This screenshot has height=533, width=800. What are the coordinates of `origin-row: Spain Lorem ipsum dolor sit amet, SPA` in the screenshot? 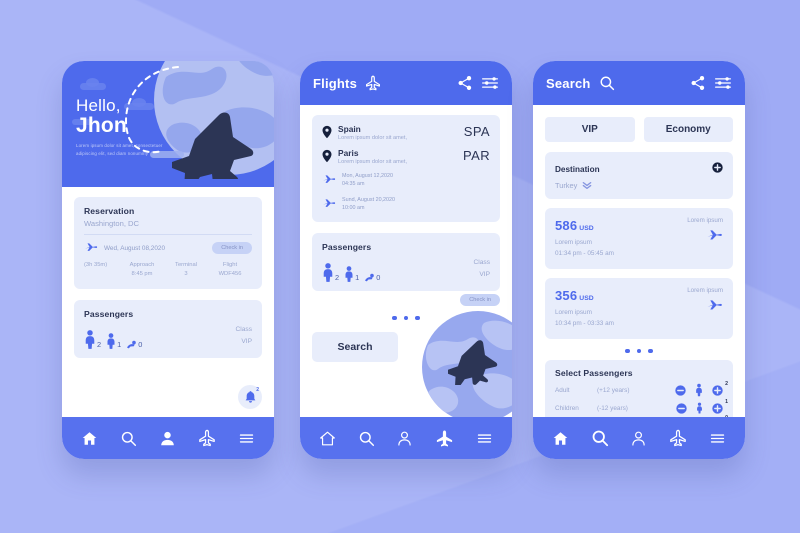 It's located at (406, 132).